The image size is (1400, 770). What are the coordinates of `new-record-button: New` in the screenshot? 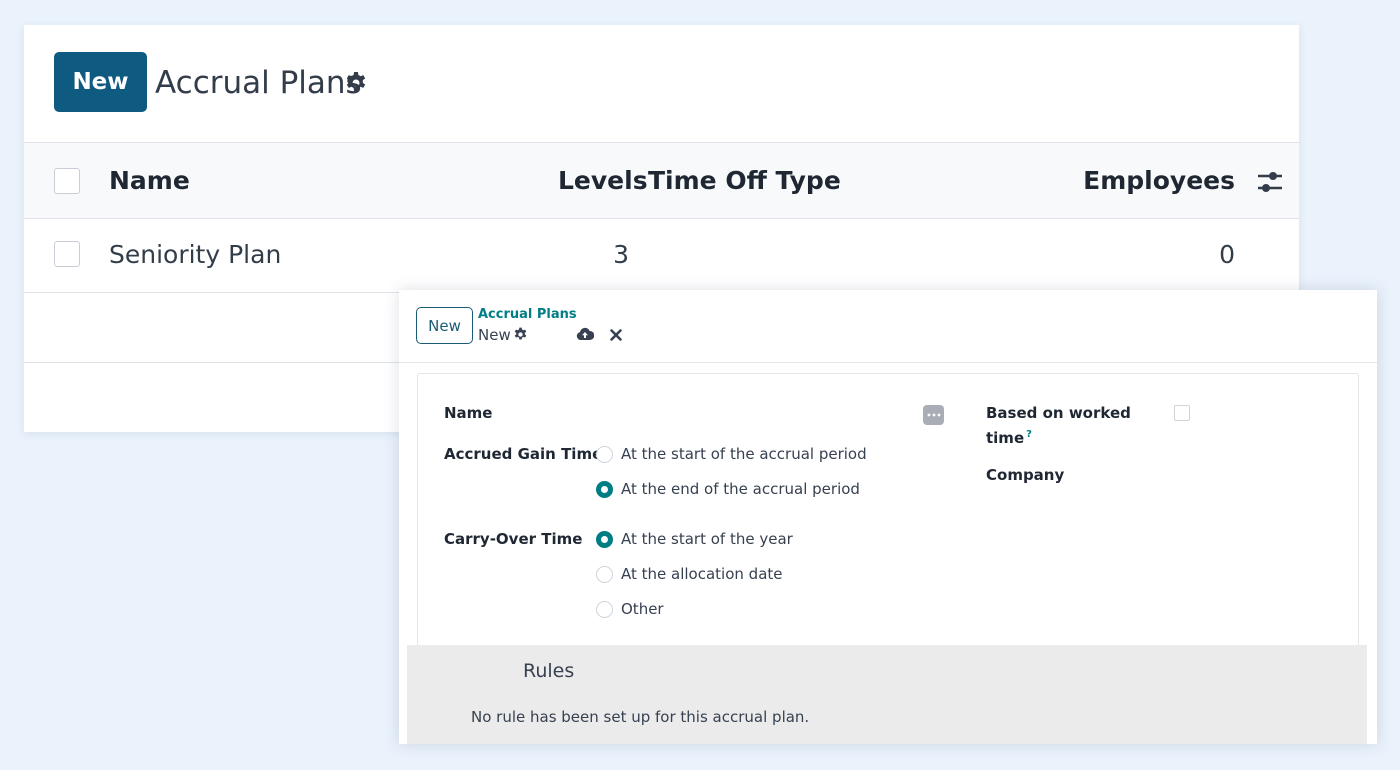 It's located at (444, 325).